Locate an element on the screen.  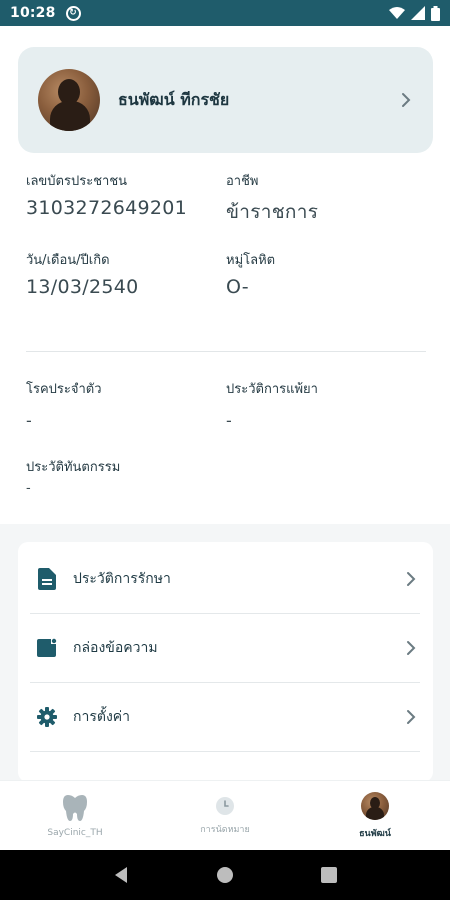
nav-label: SayCinic_TH is located at coordinates (75, 832).